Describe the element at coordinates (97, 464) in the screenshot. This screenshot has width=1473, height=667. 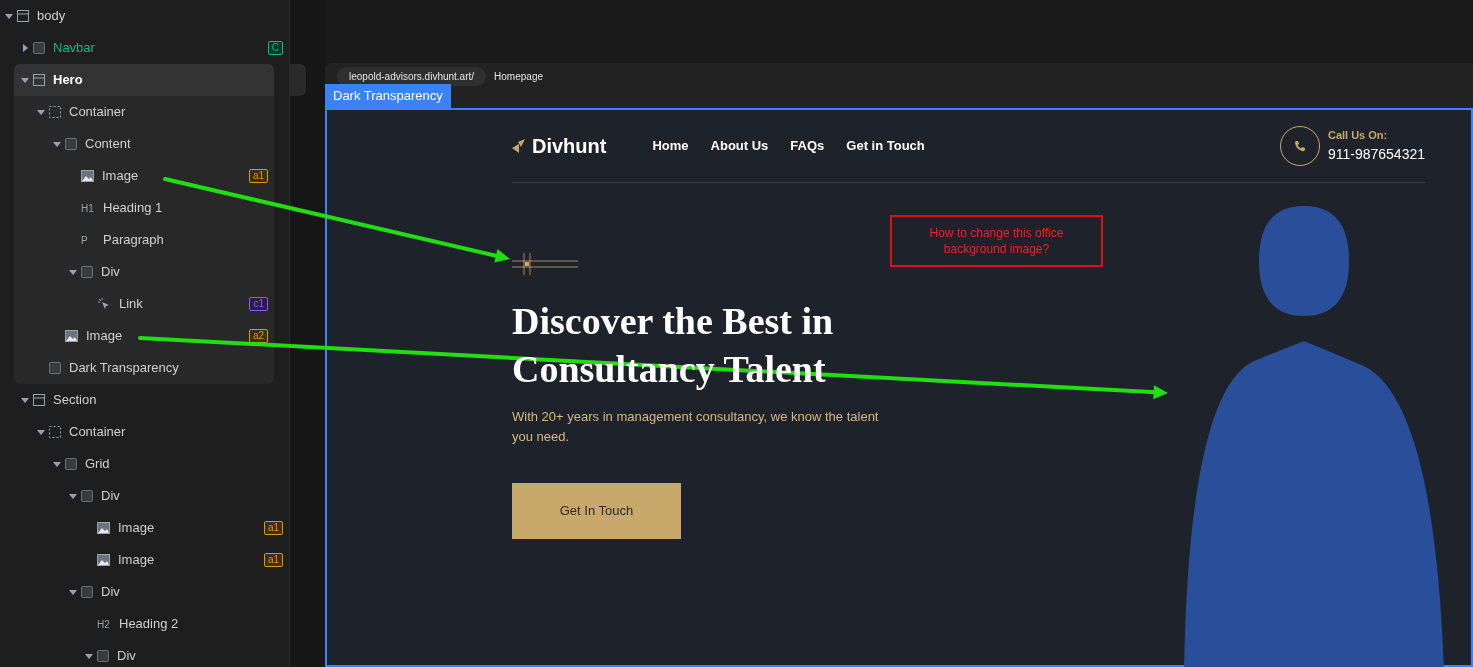
I see `tree-item-label: Grid` at that location.